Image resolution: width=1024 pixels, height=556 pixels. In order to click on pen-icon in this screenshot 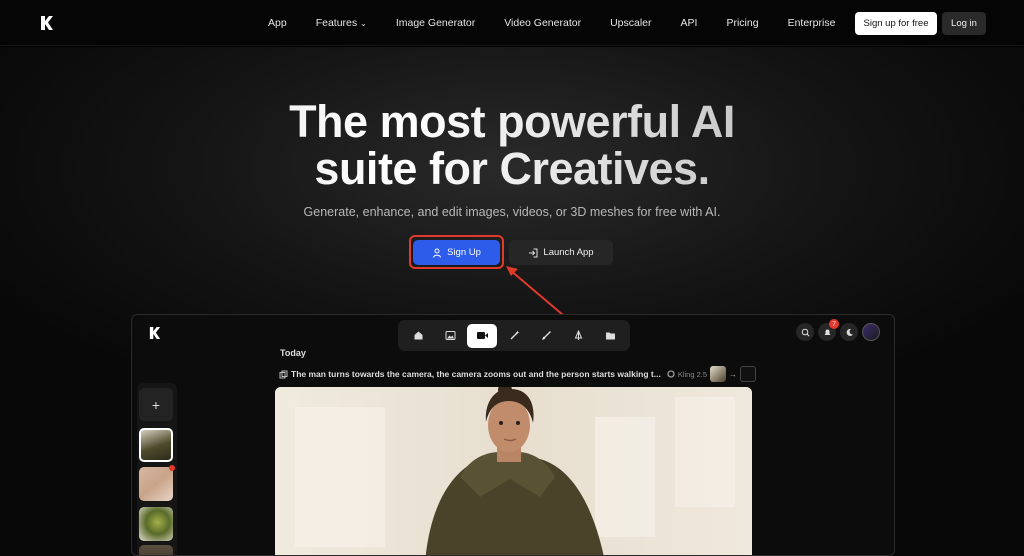, I will do `click(578, 335)`.